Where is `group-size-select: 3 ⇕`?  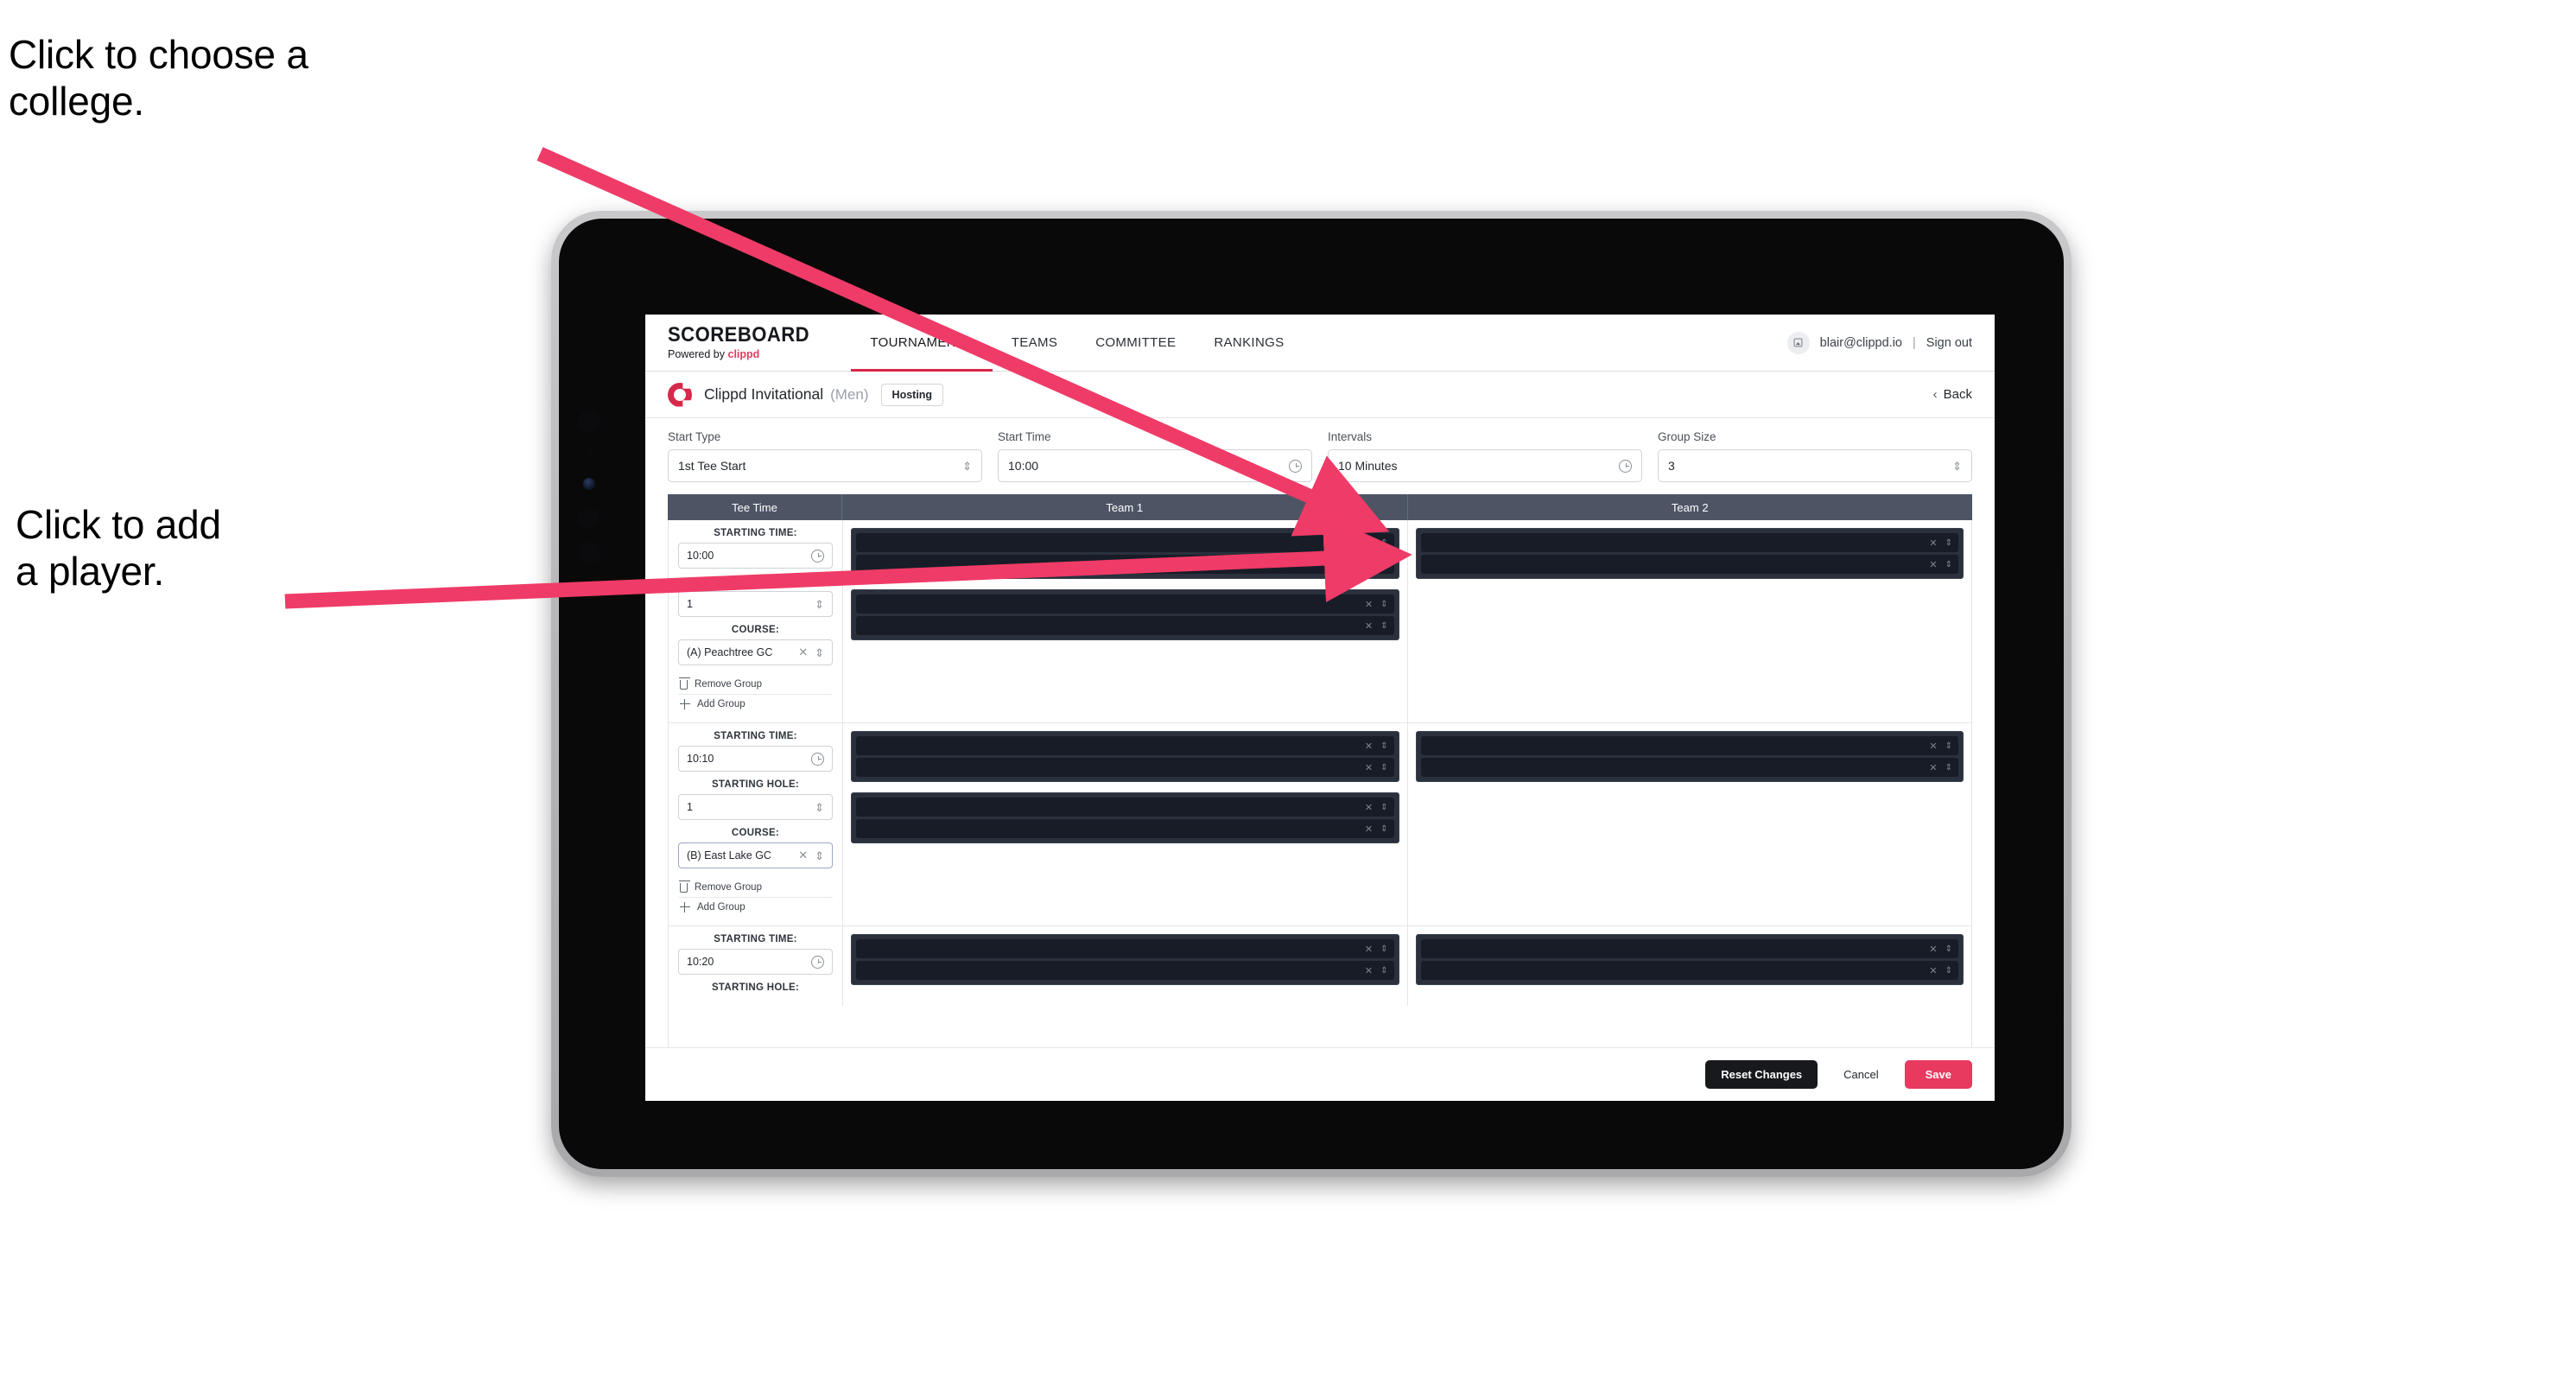 group-size-select: 3 ⇕ is located at coordinates (1815, 465).